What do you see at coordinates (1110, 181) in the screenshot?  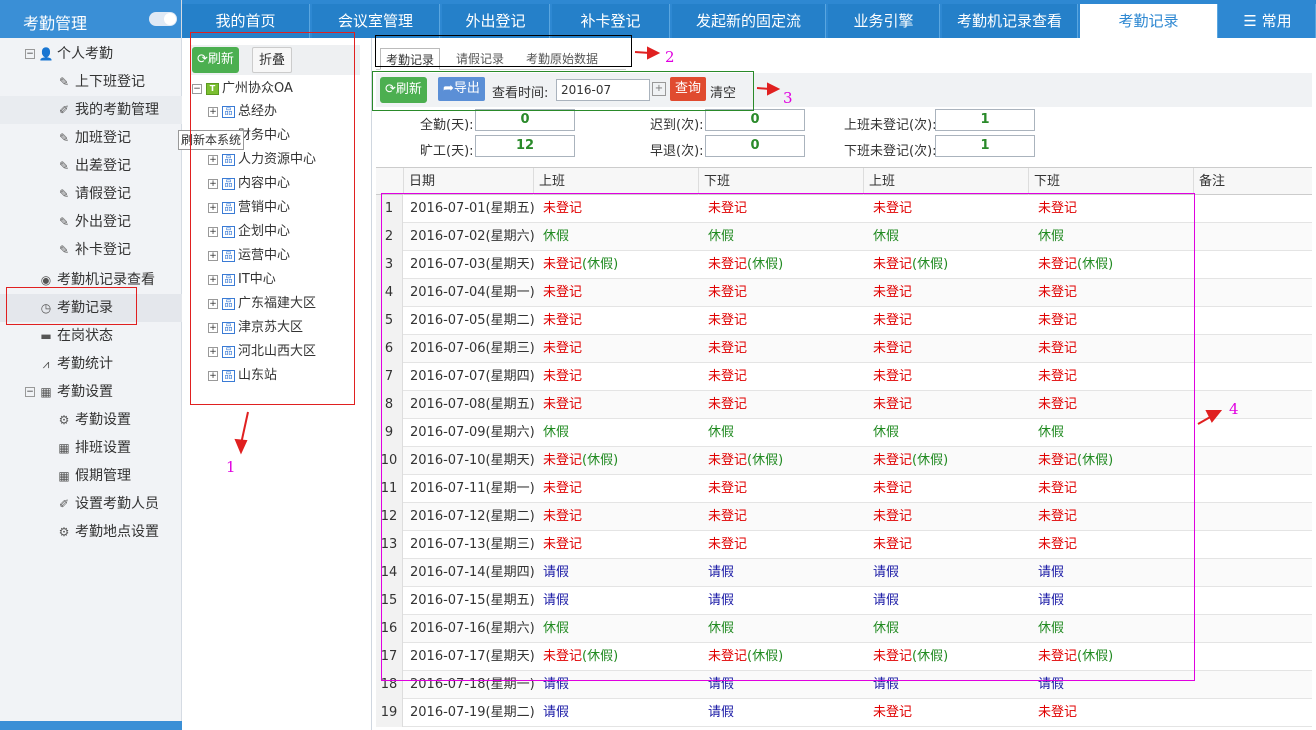 I see `col-checkout-2: 下班` at bounding box center [1110, 181].